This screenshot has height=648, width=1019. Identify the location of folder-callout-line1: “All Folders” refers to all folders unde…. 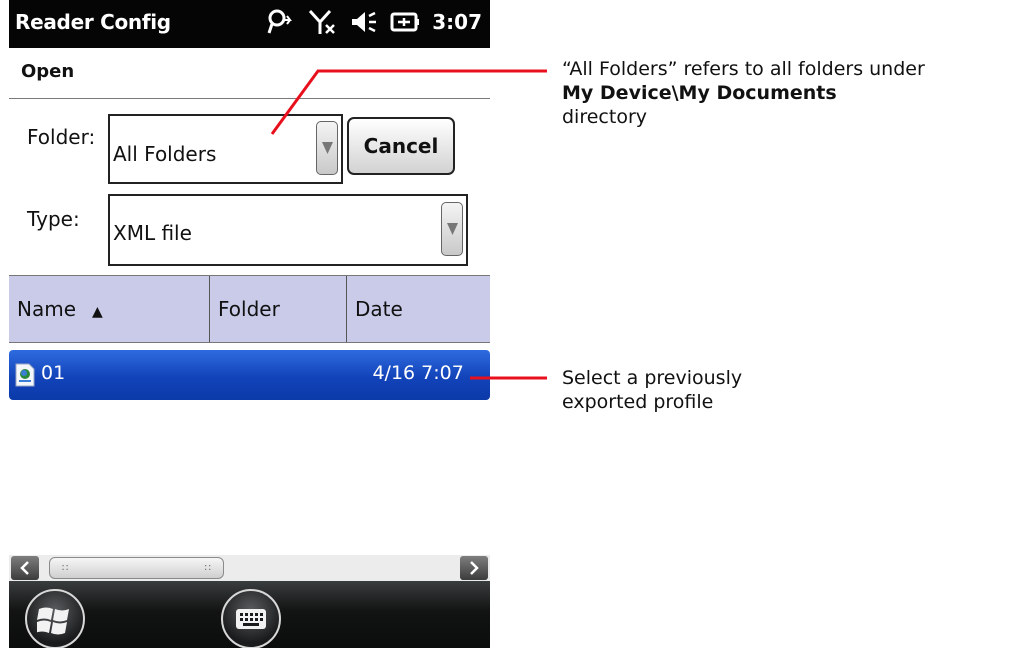
(743, 69).